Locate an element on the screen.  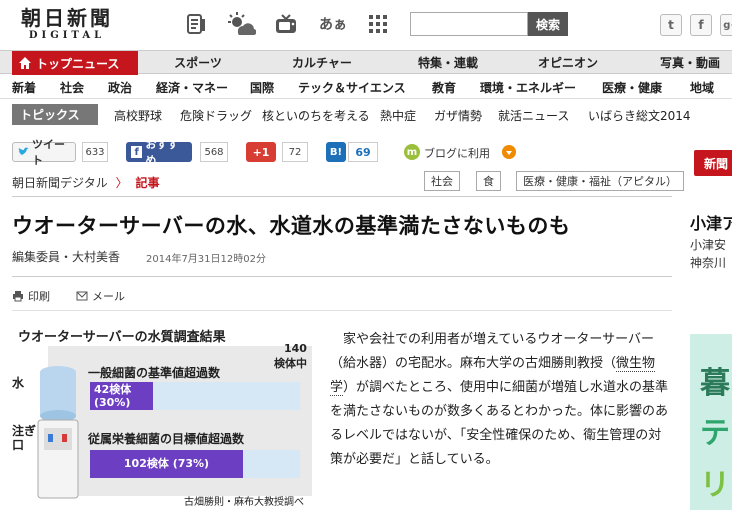
side-ad: 暮 テ リ is located at coordinates (711, 422).